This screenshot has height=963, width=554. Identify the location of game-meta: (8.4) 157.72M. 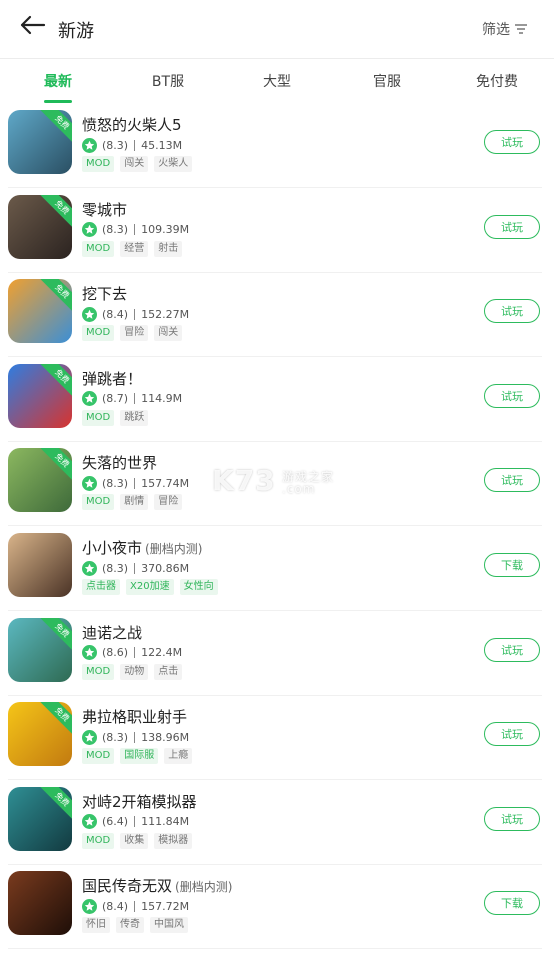
(135, 906).